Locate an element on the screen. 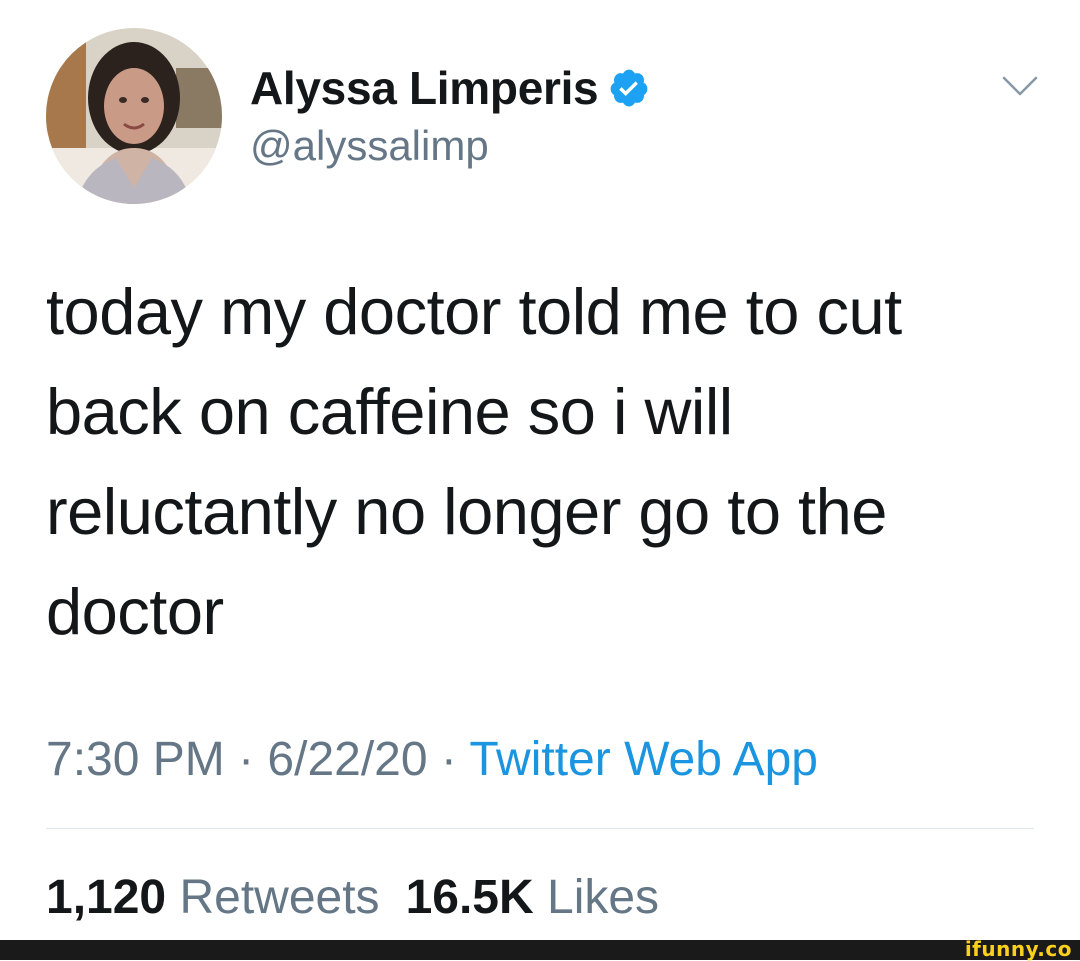  likes-stat: 16.5K Likes is located at coordinates (533, 897).